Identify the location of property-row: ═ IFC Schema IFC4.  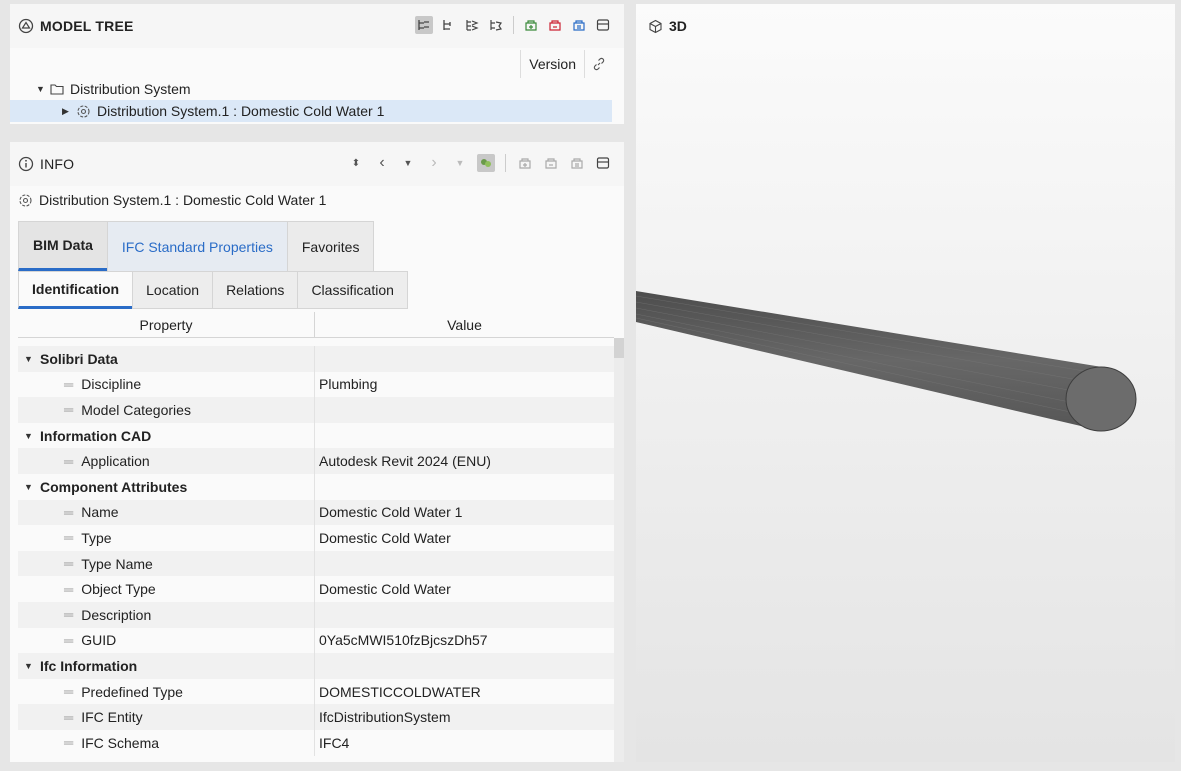
(316, 742).